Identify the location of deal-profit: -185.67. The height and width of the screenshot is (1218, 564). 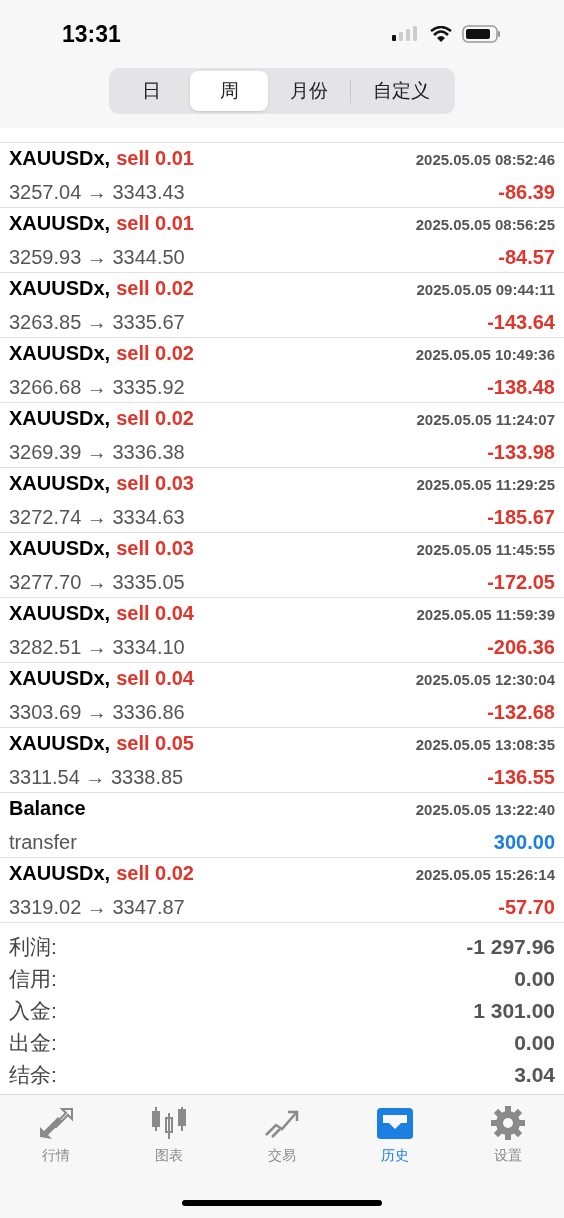
(521, 517).